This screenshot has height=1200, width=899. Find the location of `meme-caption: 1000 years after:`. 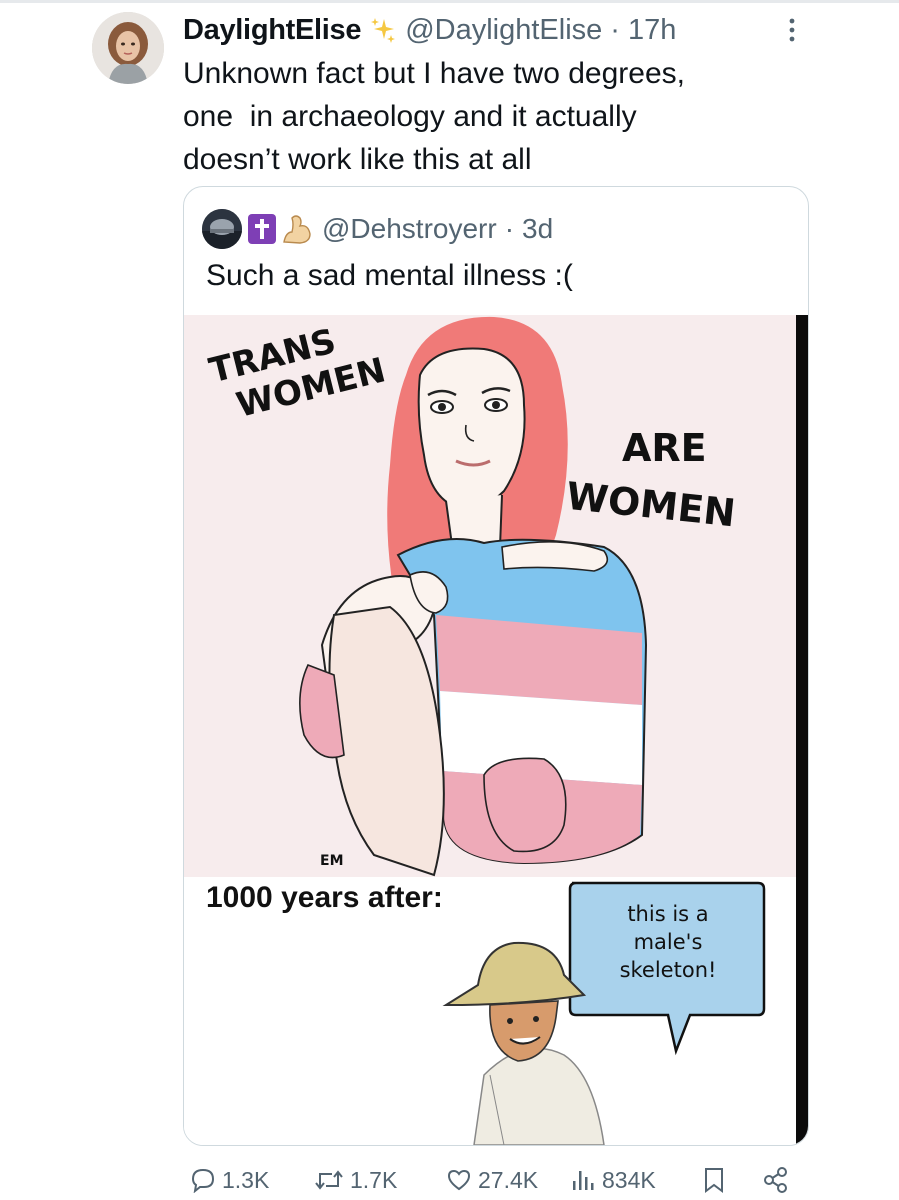

meme-caption: 1000 years after: is located at coordinates (324, 897).